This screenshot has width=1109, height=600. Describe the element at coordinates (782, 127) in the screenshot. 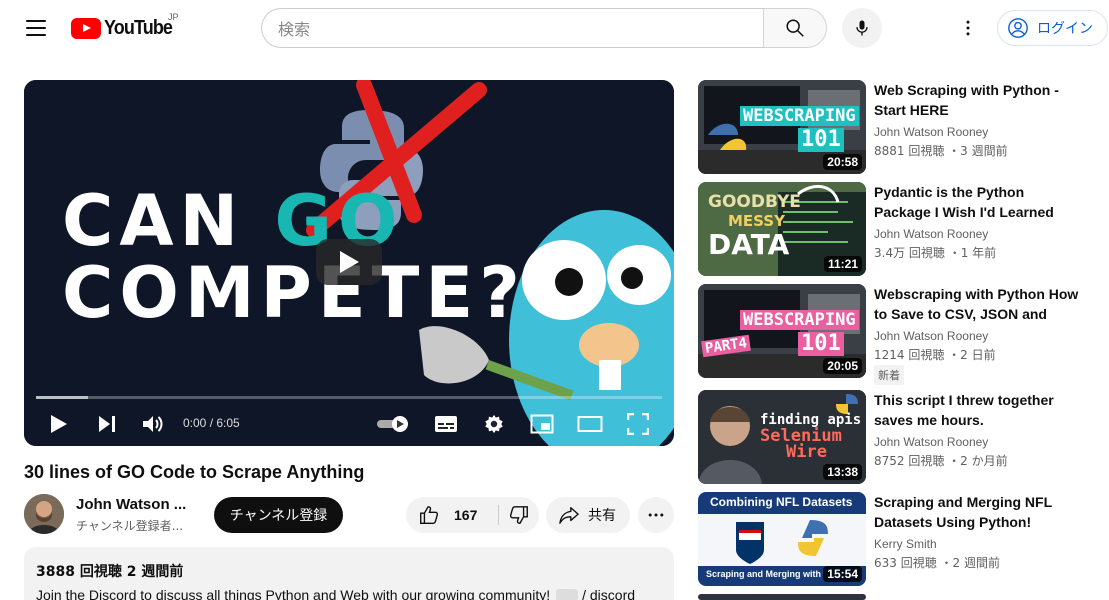

I see `video-thumbnail: WEBSCRAPING 101 20:58` at that location.